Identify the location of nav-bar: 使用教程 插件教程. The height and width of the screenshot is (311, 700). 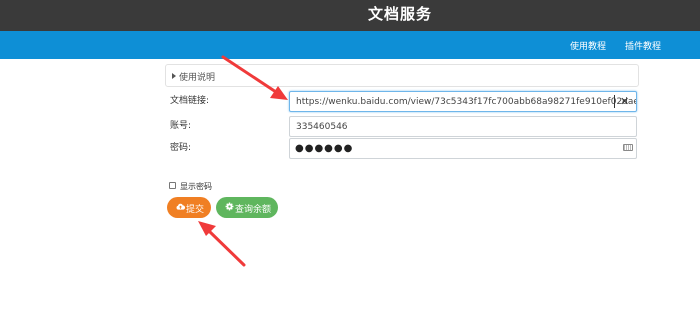
(350, 45).